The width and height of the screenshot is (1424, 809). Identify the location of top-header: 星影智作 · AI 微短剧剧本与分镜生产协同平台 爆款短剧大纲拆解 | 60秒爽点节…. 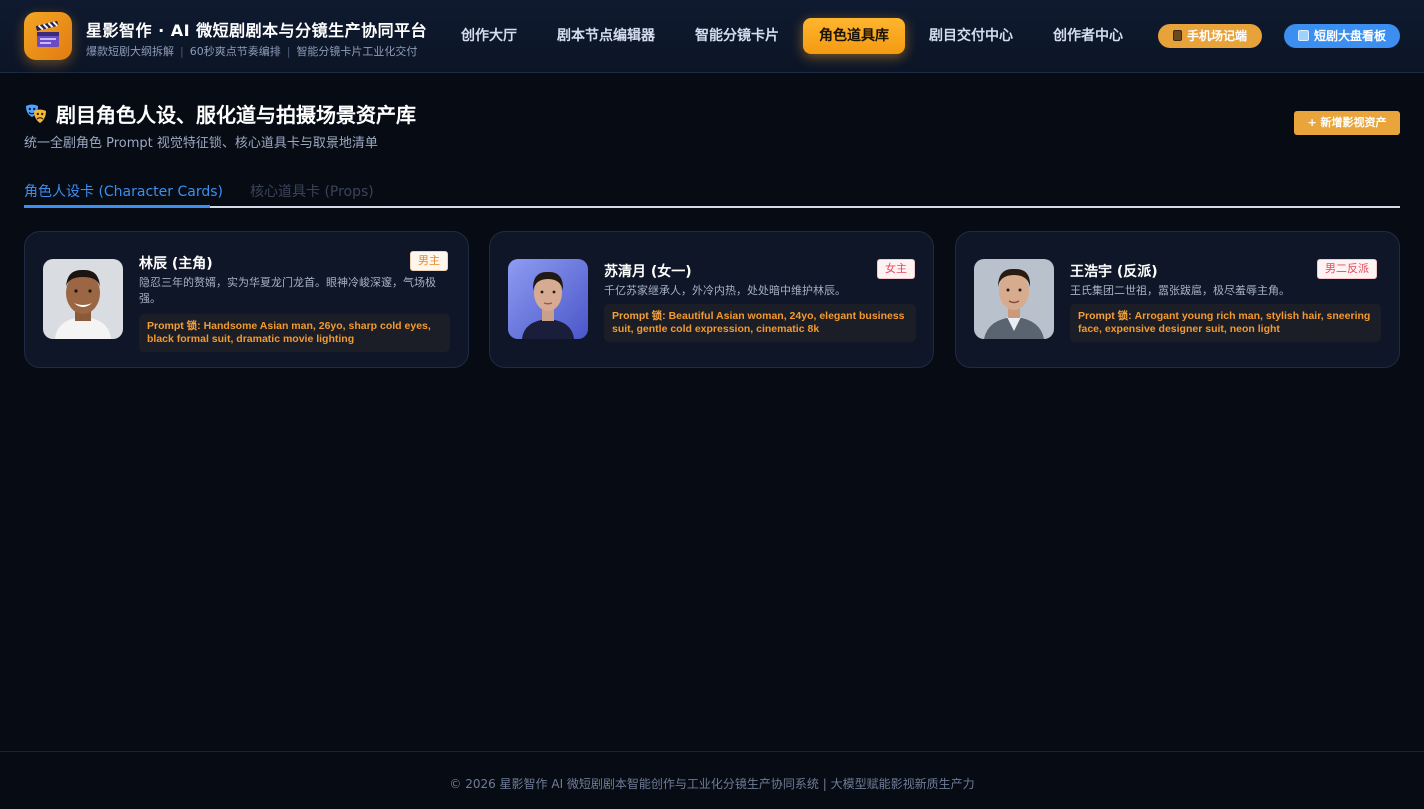
(712, 36).